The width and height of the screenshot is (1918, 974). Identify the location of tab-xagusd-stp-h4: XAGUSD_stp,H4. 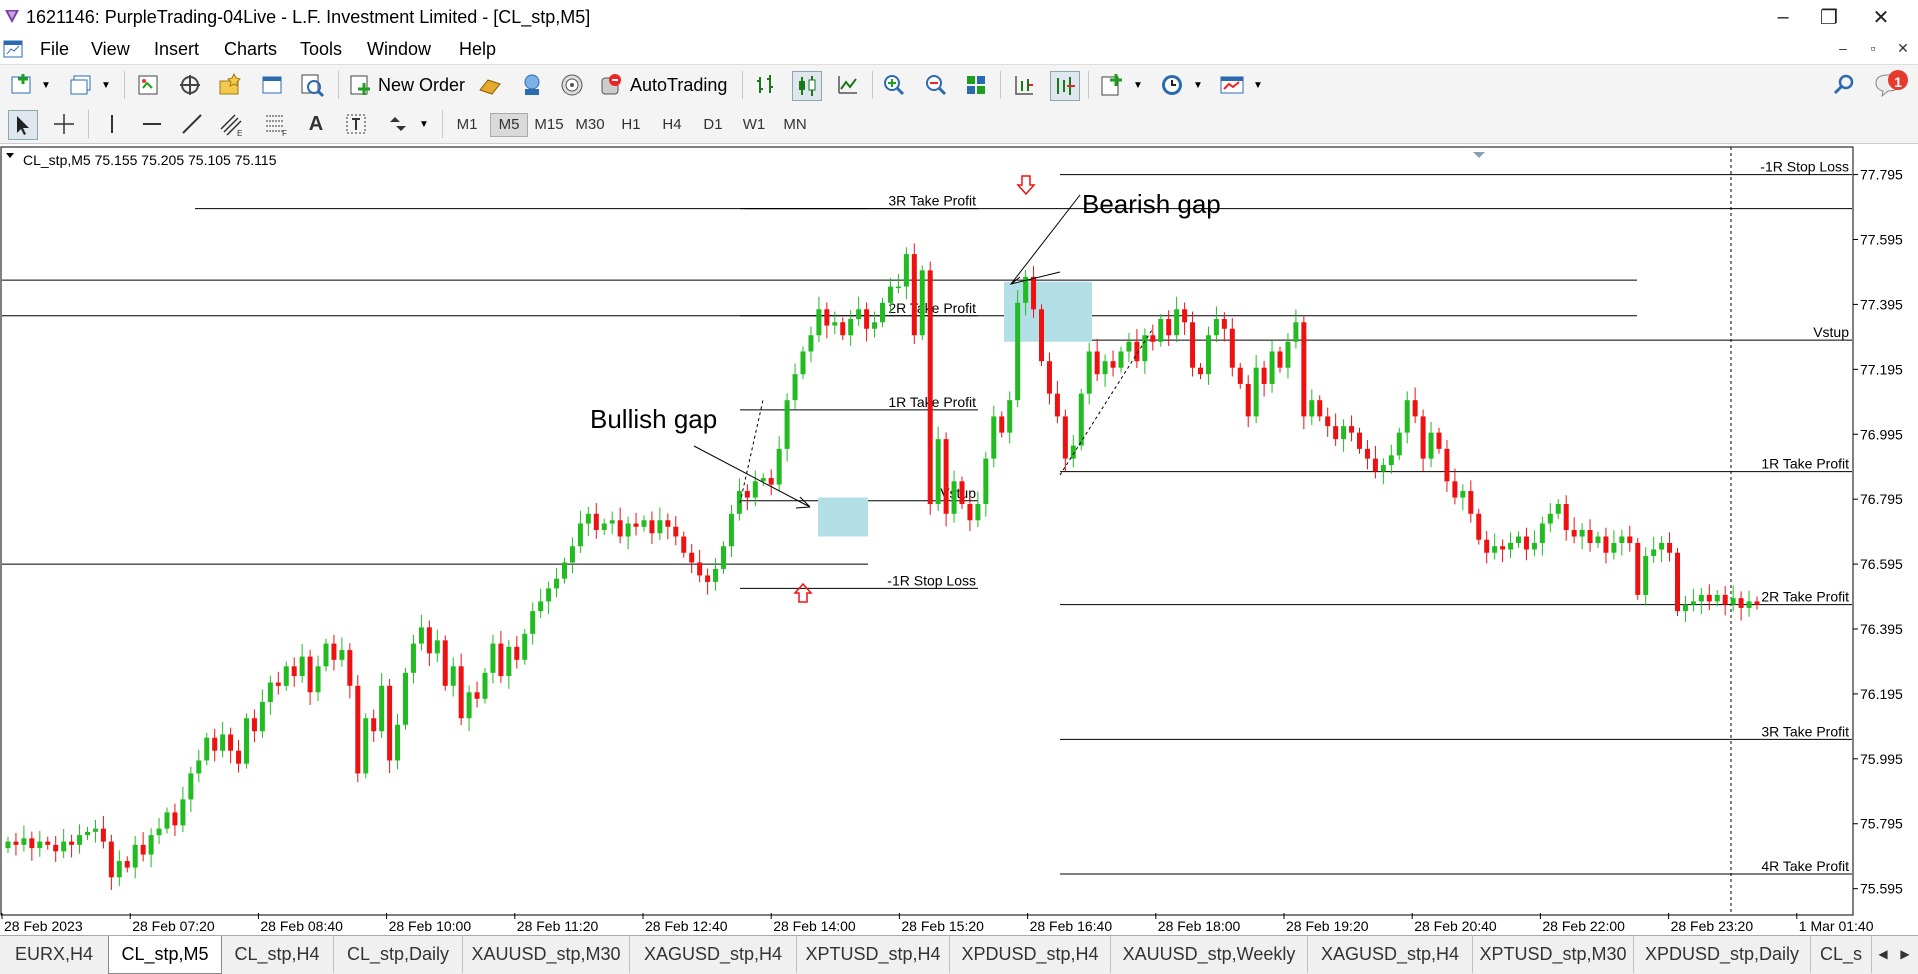
(713, 954).